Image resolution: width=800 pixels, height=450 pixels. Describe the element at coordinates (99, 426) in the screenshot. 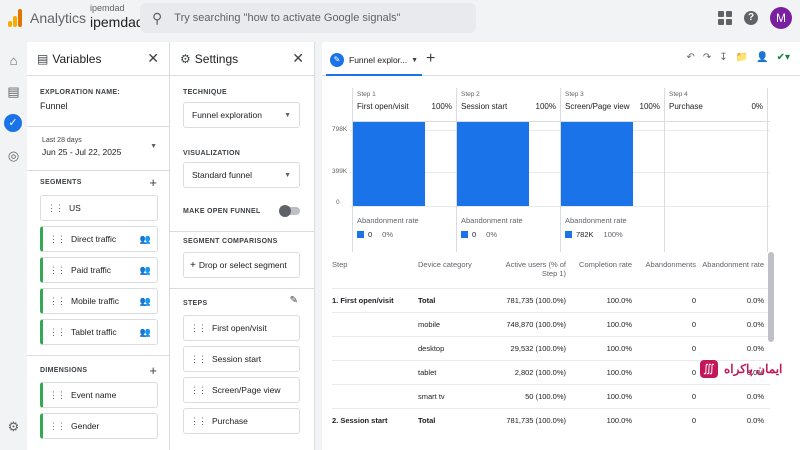

I see `dimension-chip-gender: ⋮⋮ Gender` at that location.